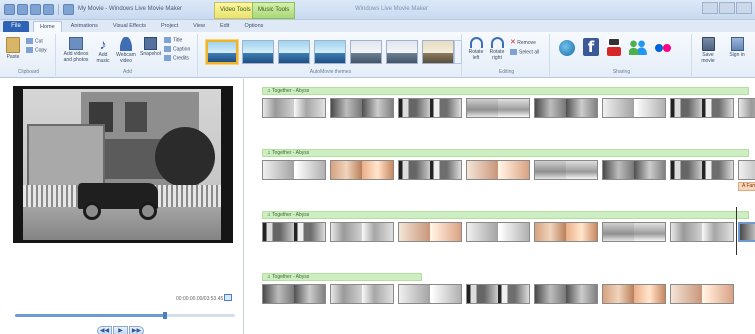 This screenshot has height=334, width=755. What do you see at coordinates (567, 48) in the screenshot?
I see `share-skydrive-button` at bounding box center [567, 48].